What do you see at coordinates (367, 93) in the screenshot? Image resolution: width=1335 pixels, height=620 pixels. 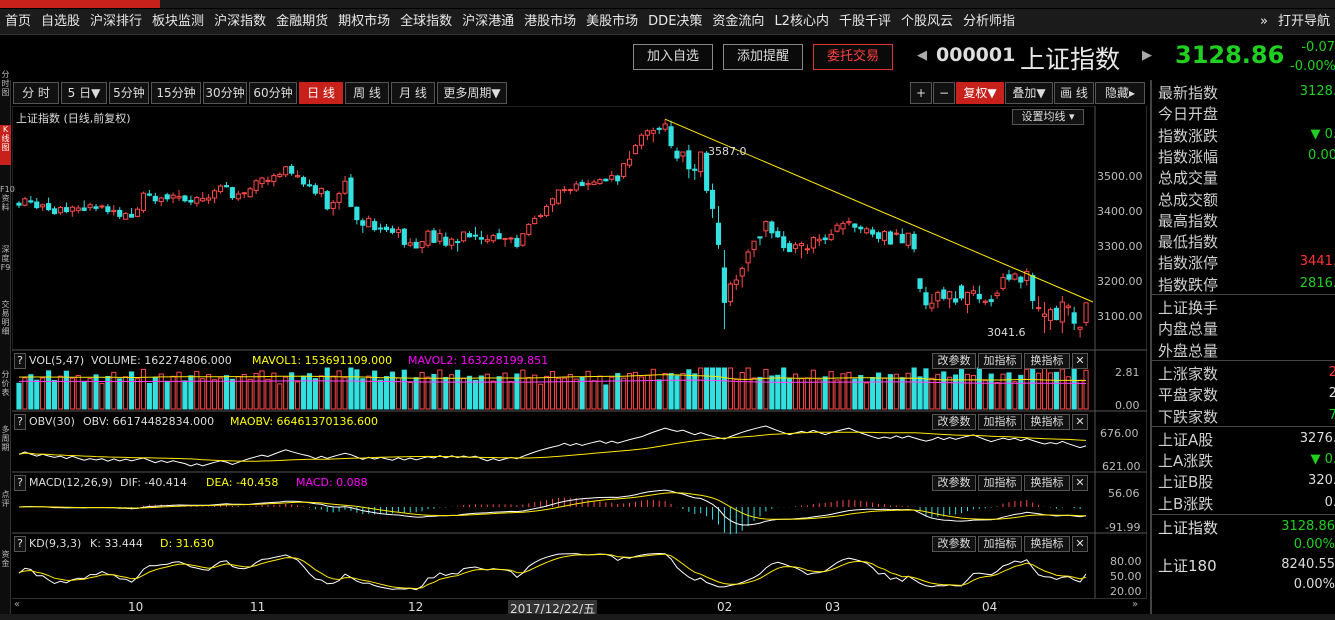 I see `period-weekly: 周 线` at bounding box center [367, 93].